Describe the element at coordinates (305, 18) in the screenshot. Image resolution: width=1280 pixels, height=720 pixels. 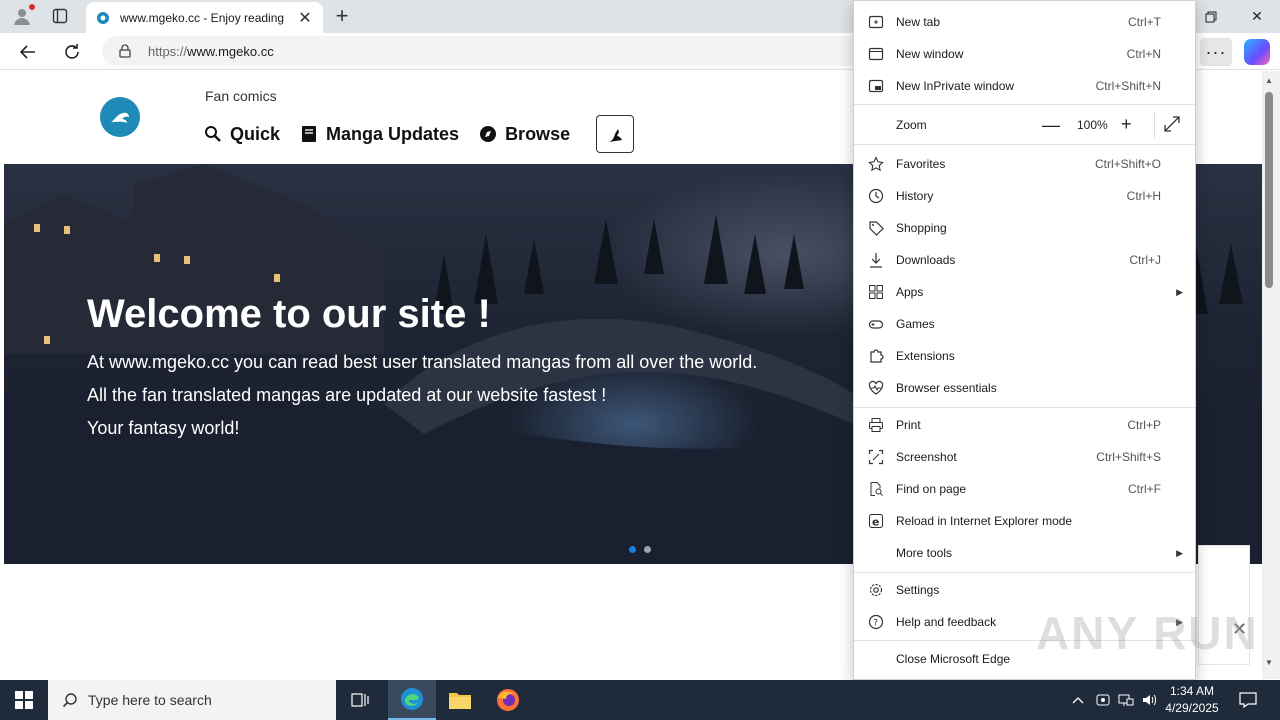
I see `tab-close-icon: ✕` at that location.